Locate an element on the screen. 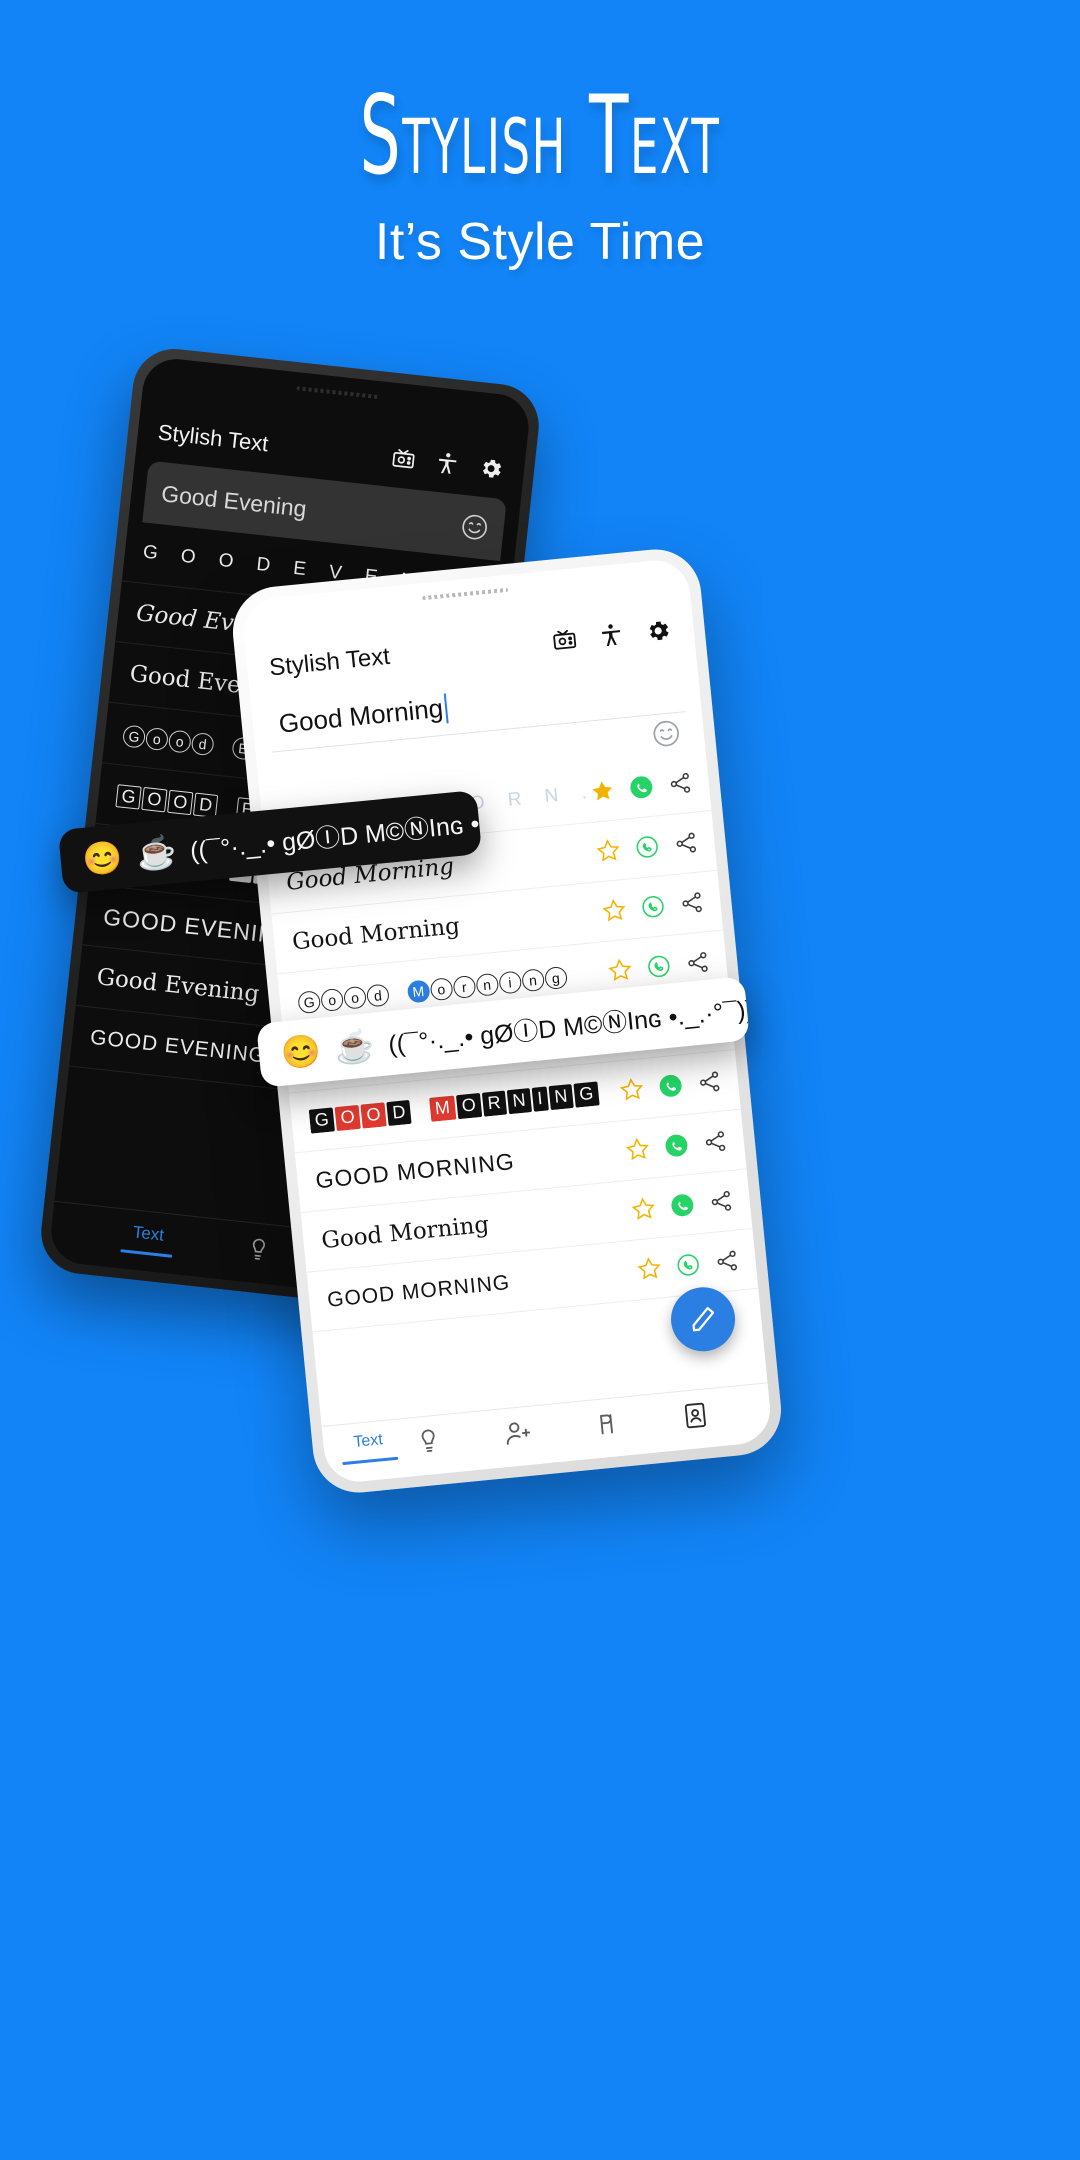 This screenshot has width=1080, height=2160. text-caret is located at coordinates (446, 707).